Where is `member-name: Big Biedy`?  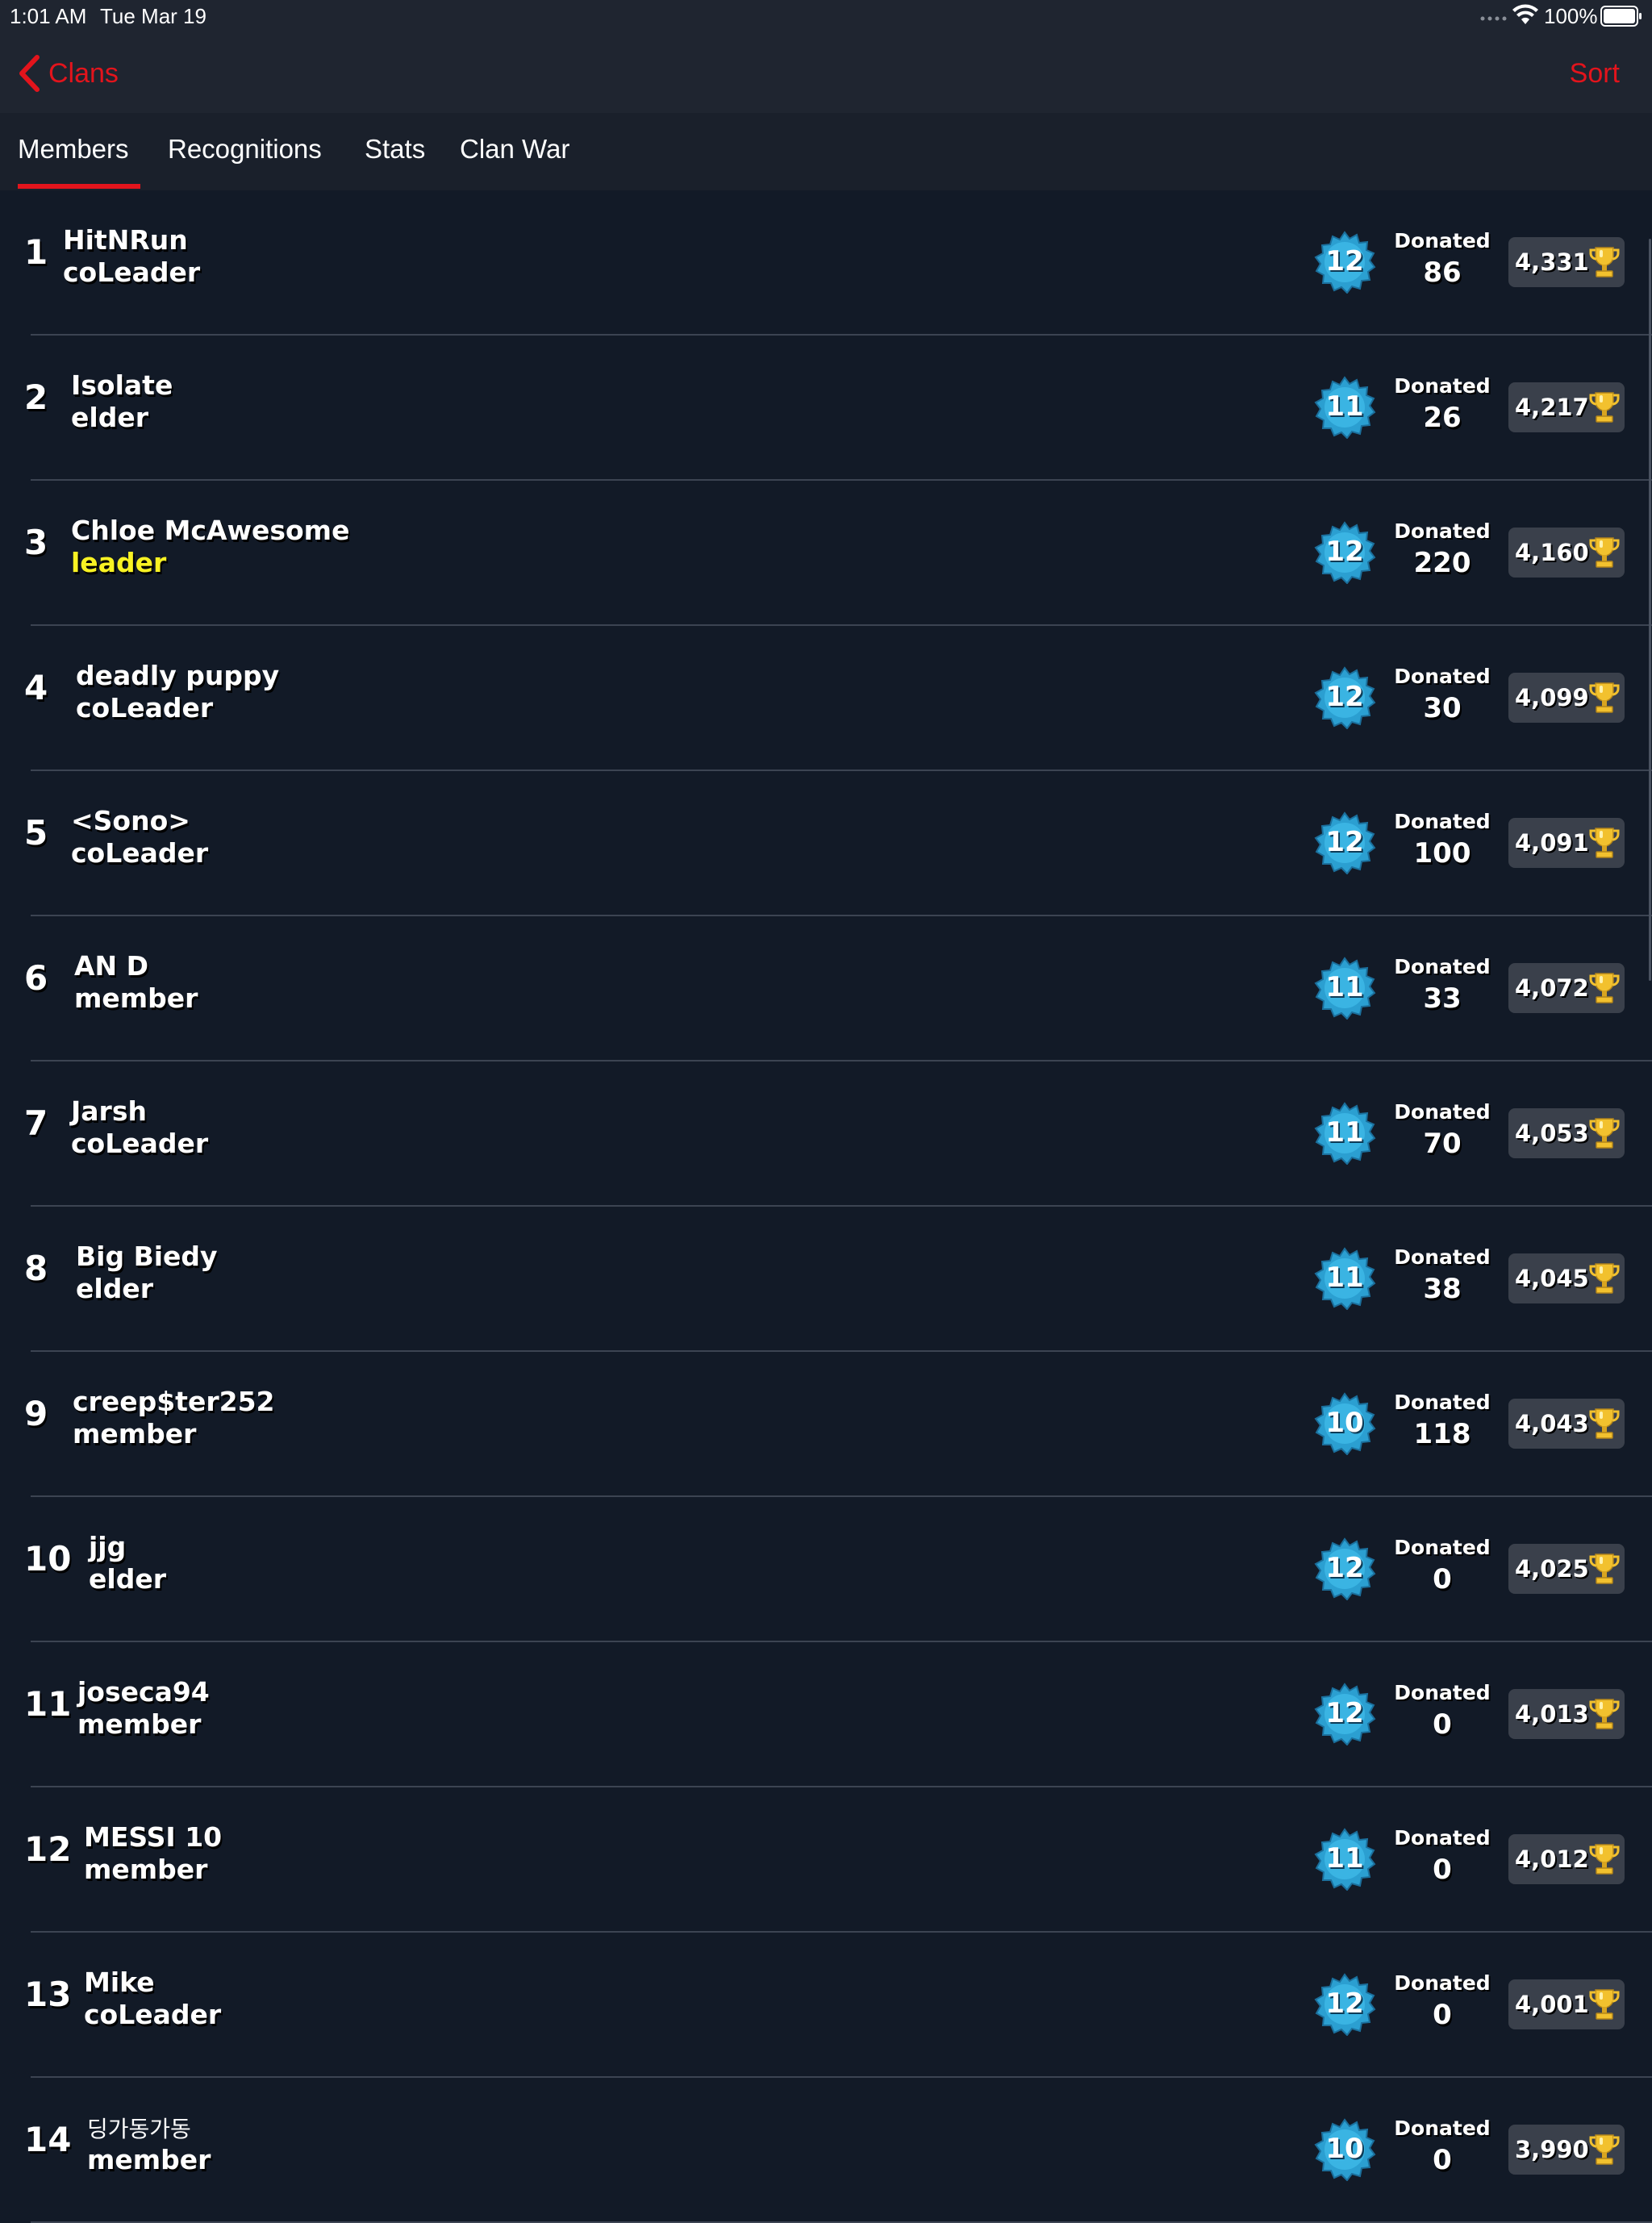 member-name: Big Biedy is located at coordinates (147, 1256).